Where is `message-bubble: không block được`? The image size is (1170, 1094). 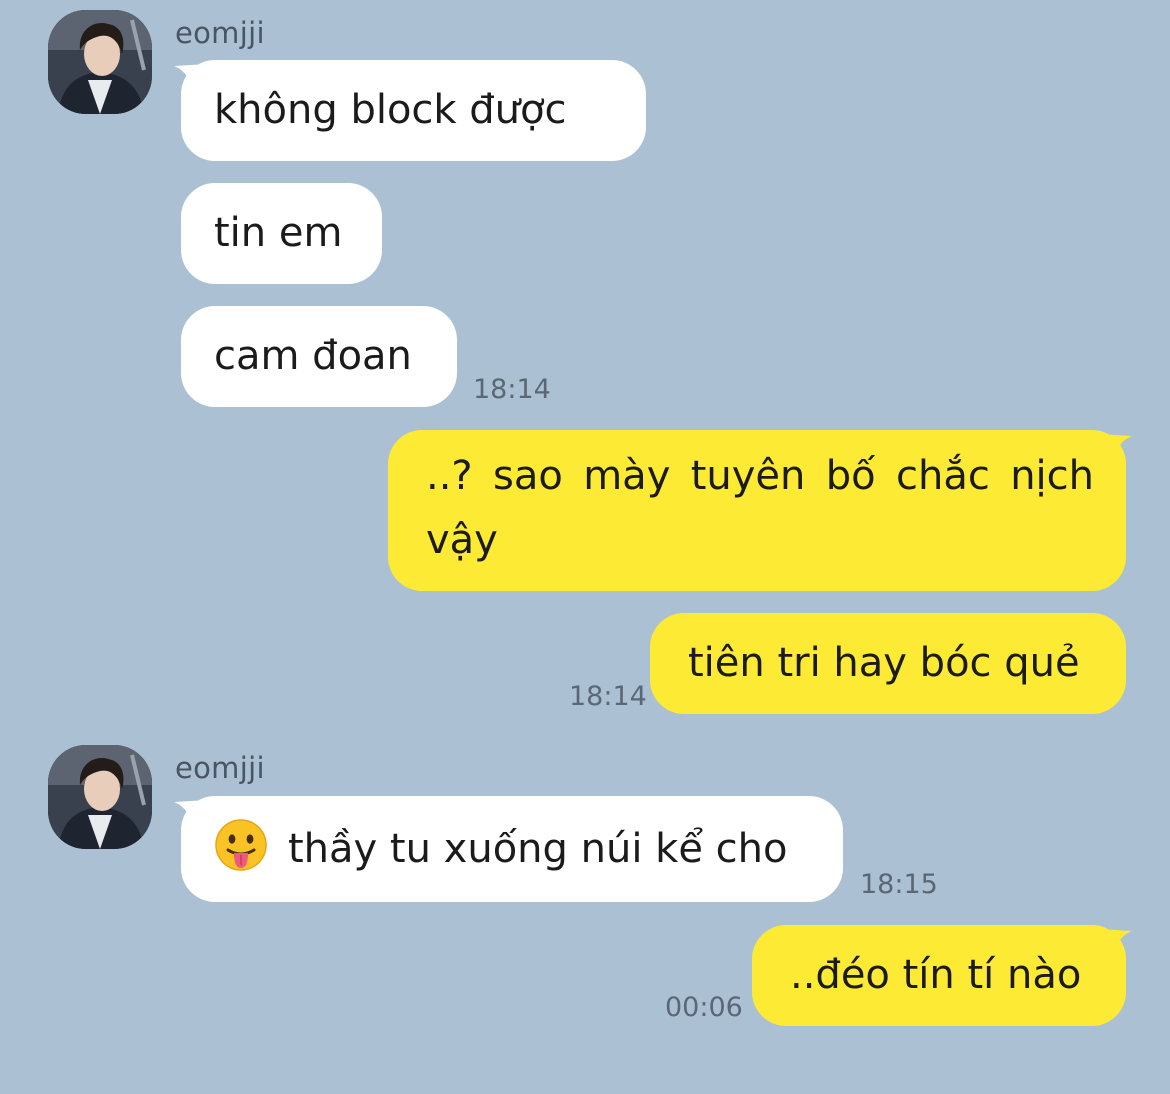
message-bubble: không block được is located at coordinates (413, 110).